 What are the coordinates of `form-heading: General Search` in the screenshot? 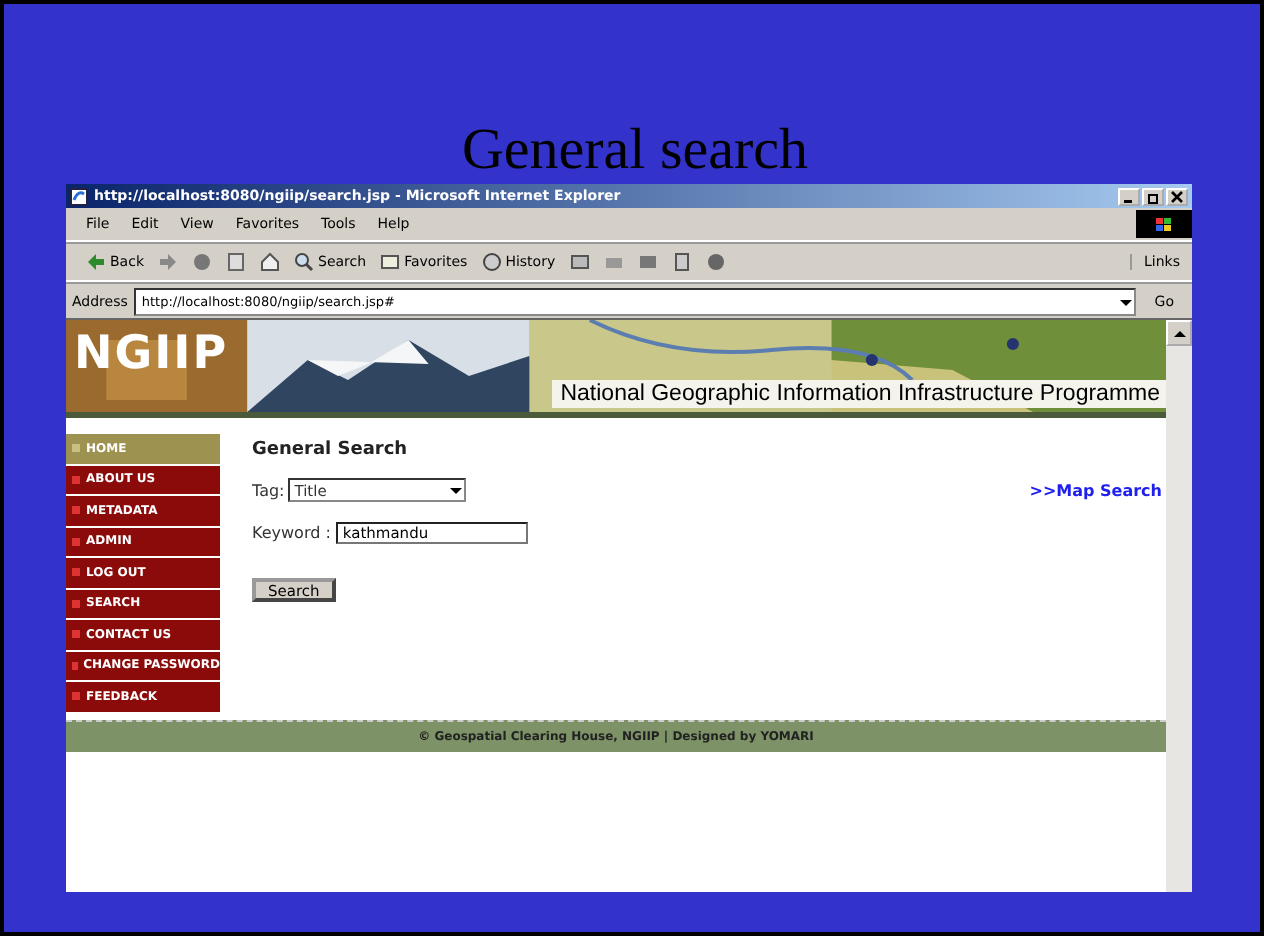 It's located at (330, 450).